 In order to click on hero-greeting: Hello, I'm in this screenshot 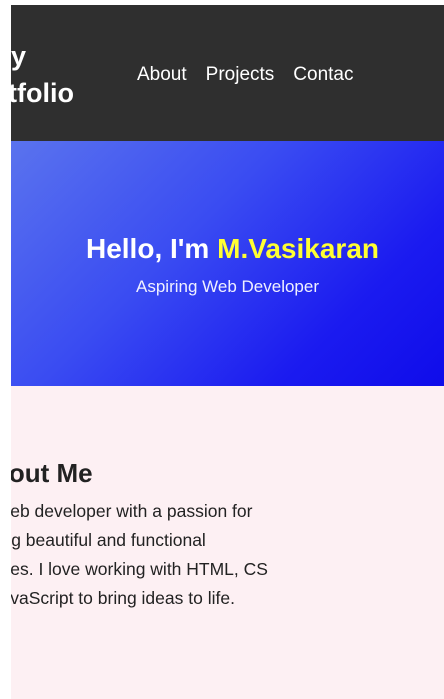, I will do `click(151, 248)`.